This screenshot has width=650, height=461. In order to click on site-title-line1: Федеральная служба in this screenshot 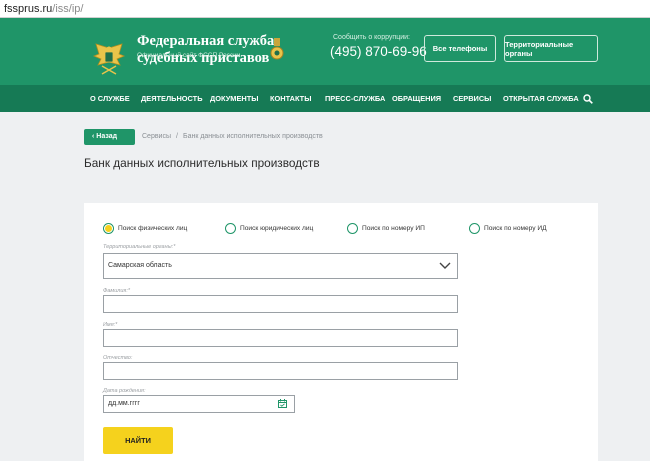, I will do `click(206, 41)`.